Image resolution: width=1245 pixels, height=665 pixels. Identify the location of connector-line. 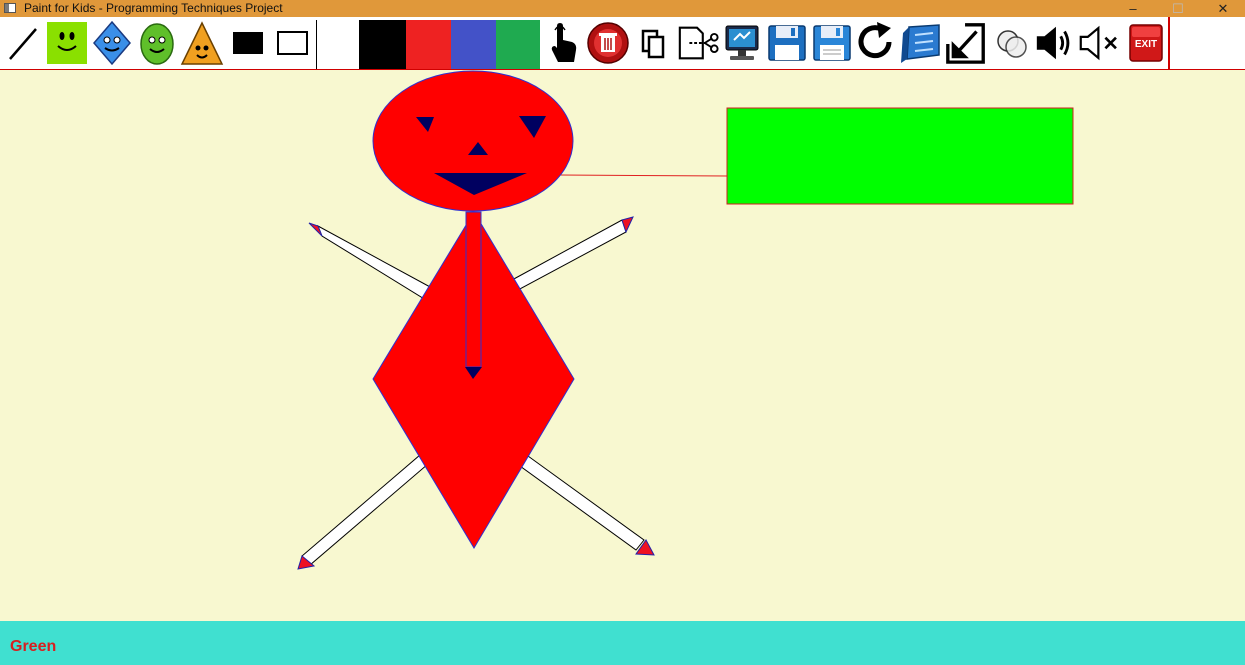
(644, 175).